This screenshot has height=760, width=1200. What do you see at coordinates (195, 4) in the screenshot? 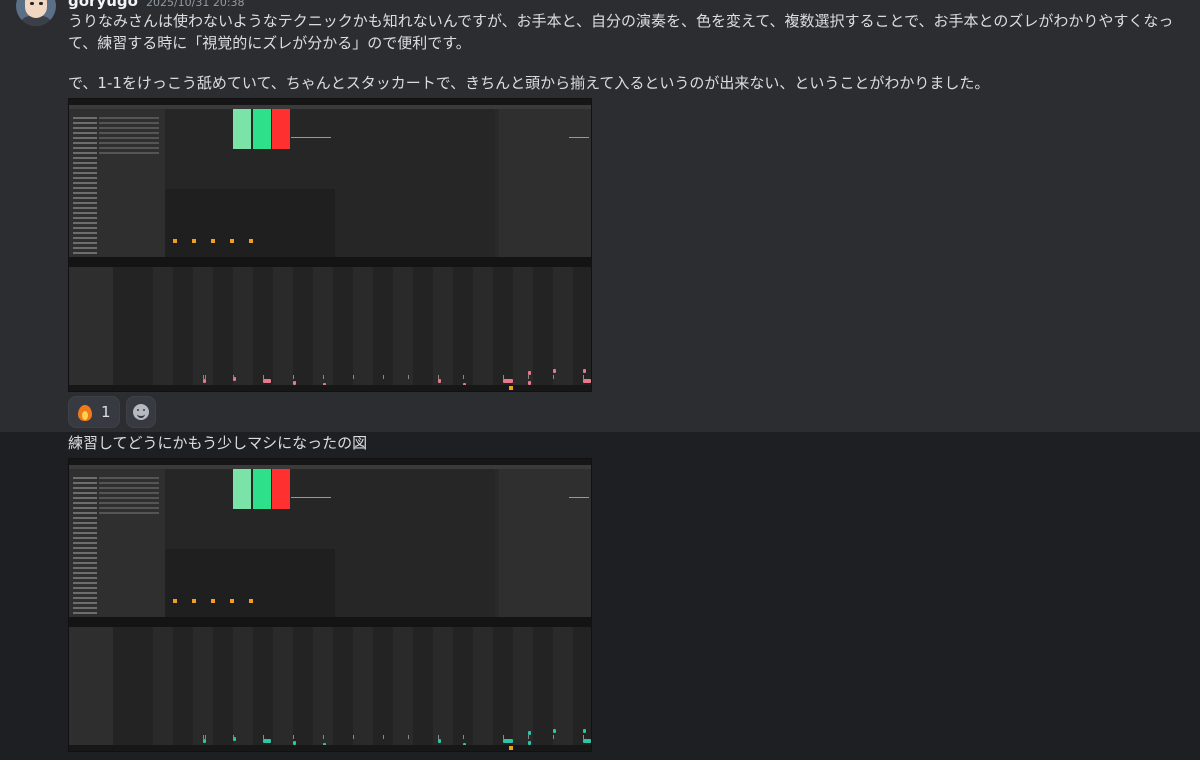
I see `timestamp: 2025/10/31 20:38` at bounding box center [195, 4].